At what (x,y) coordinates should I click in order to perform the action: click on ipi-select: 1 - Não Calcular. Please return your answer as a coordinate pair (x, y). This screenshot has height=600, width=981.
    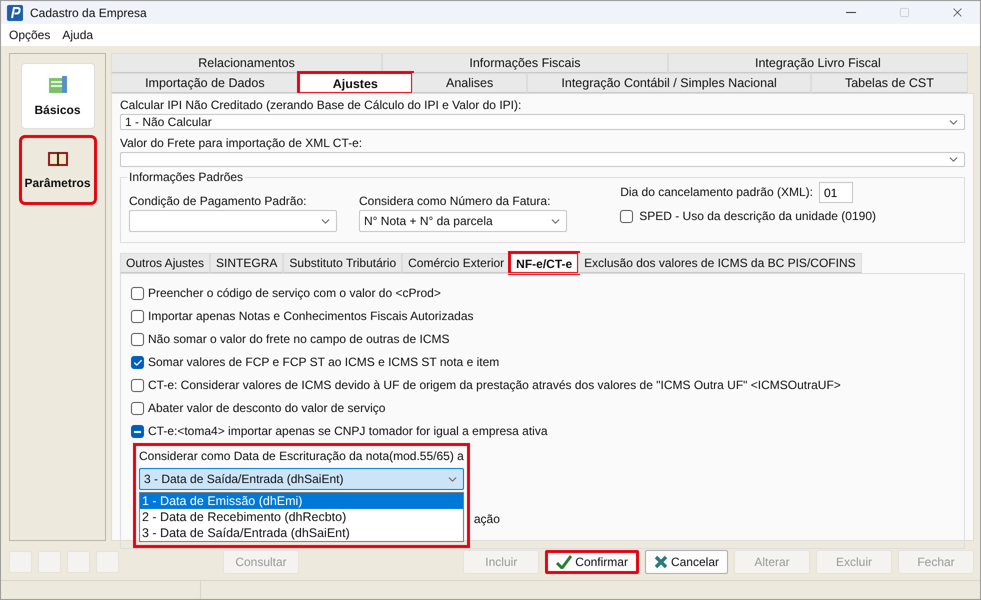
    Looking at the image, I should click on (542, 122).